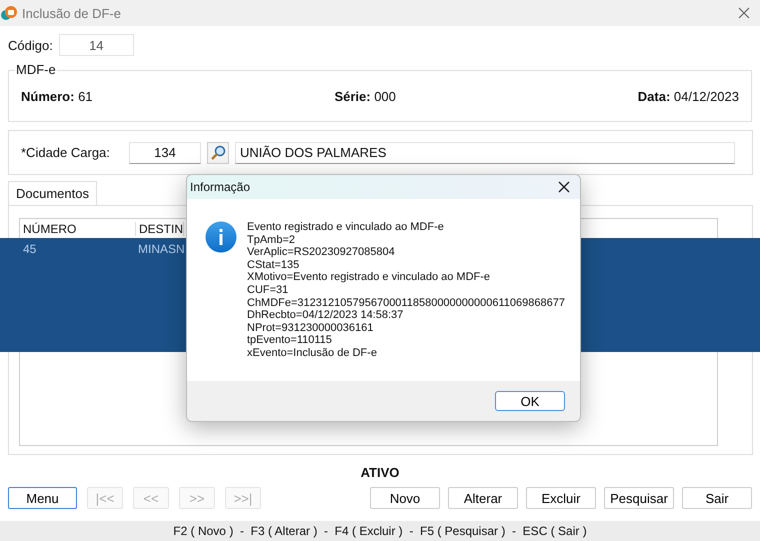 Image resolution: width=760 pixels, height=541 pixels. What do you see at coordinates (30, 249) in the screenshot?
I see `table-cell-text: 45` at bounding box center [30, 249].